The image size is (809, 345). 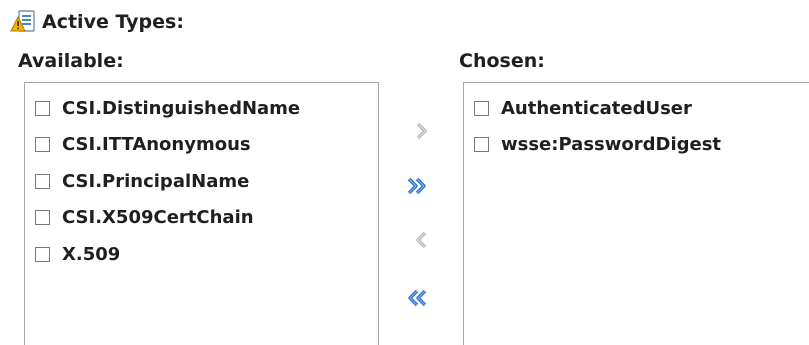 I want to click on chevron-left-icon, so click(x=421, y=240).